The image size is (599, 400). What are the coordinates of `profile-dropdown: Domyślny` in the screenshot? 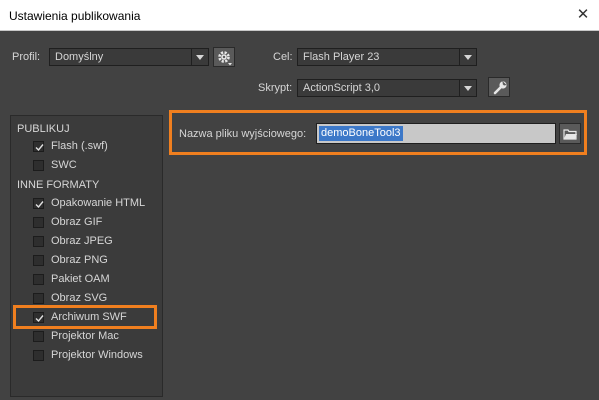 It's located at (129, 57).